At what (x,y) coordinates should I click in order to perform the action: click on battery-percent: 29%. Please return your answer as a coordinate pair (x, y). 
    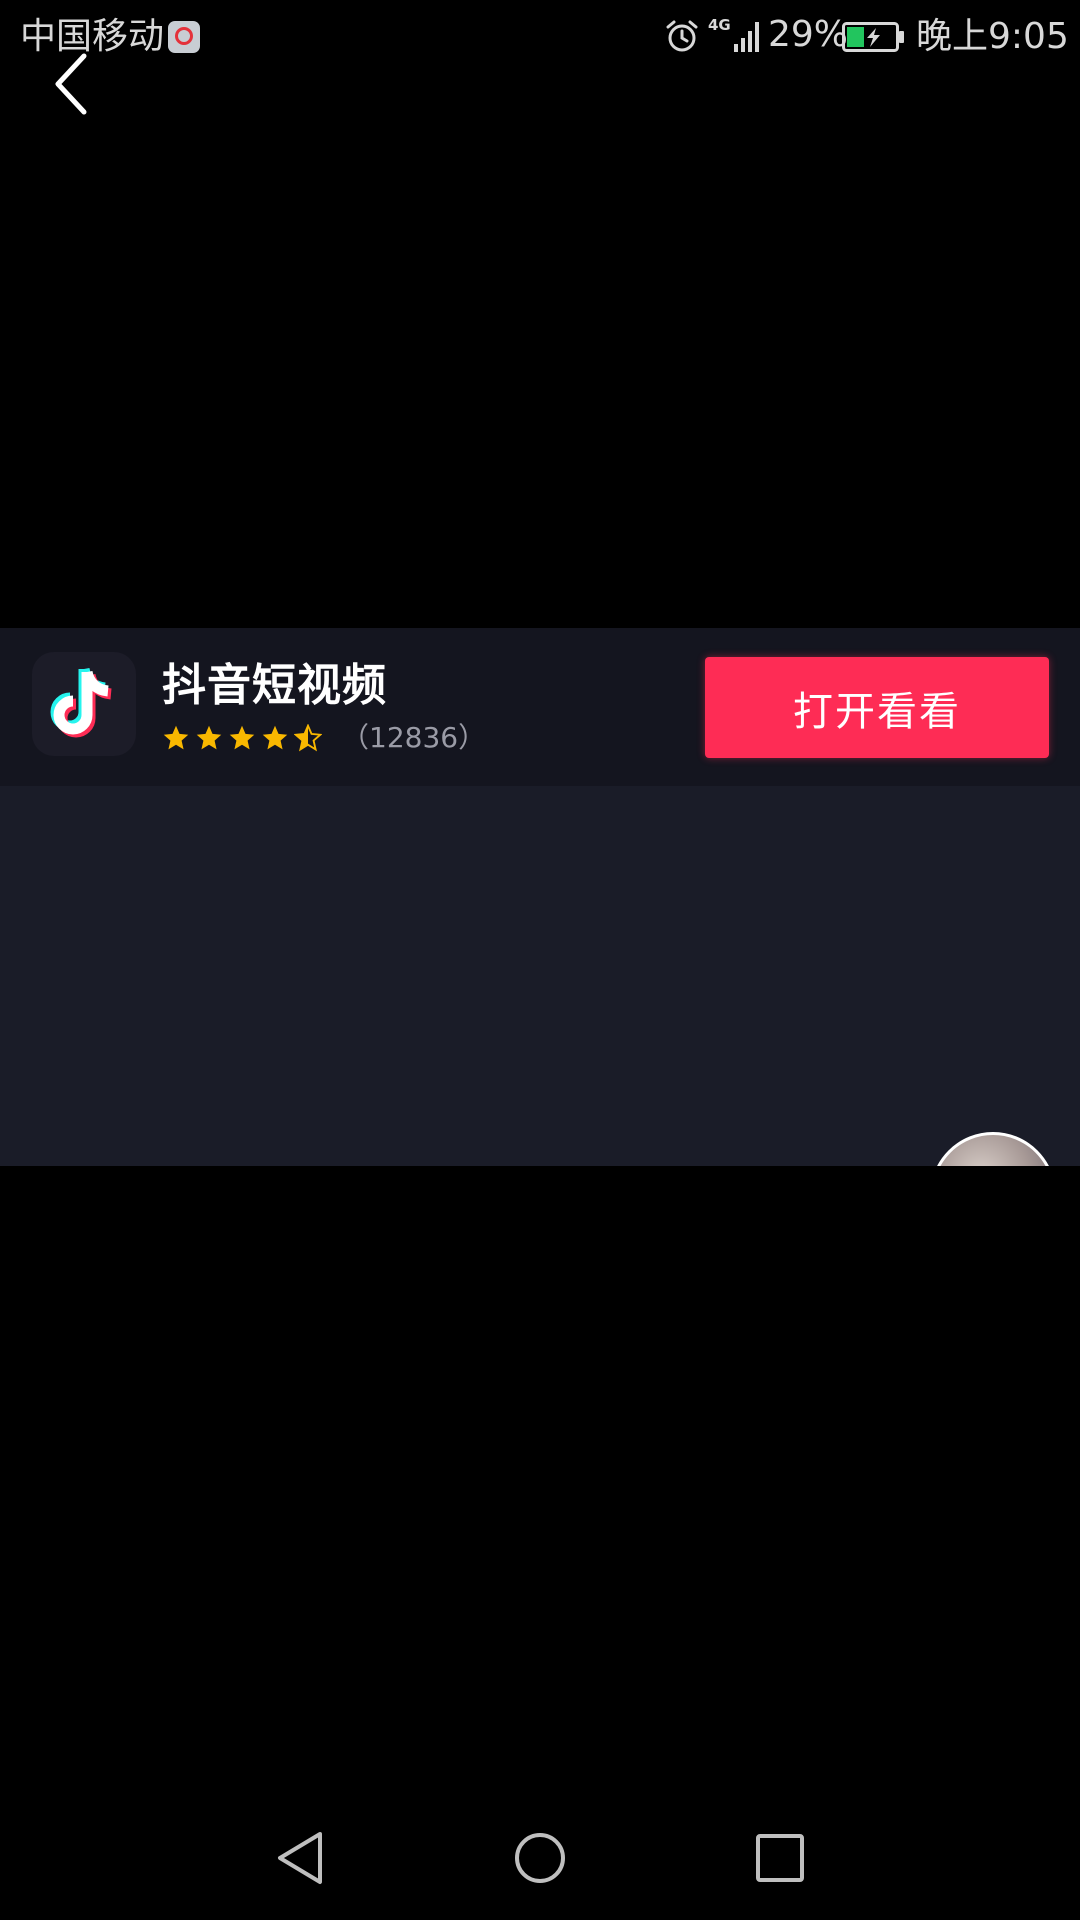
    Looking at the image, I should click on (808, 34).